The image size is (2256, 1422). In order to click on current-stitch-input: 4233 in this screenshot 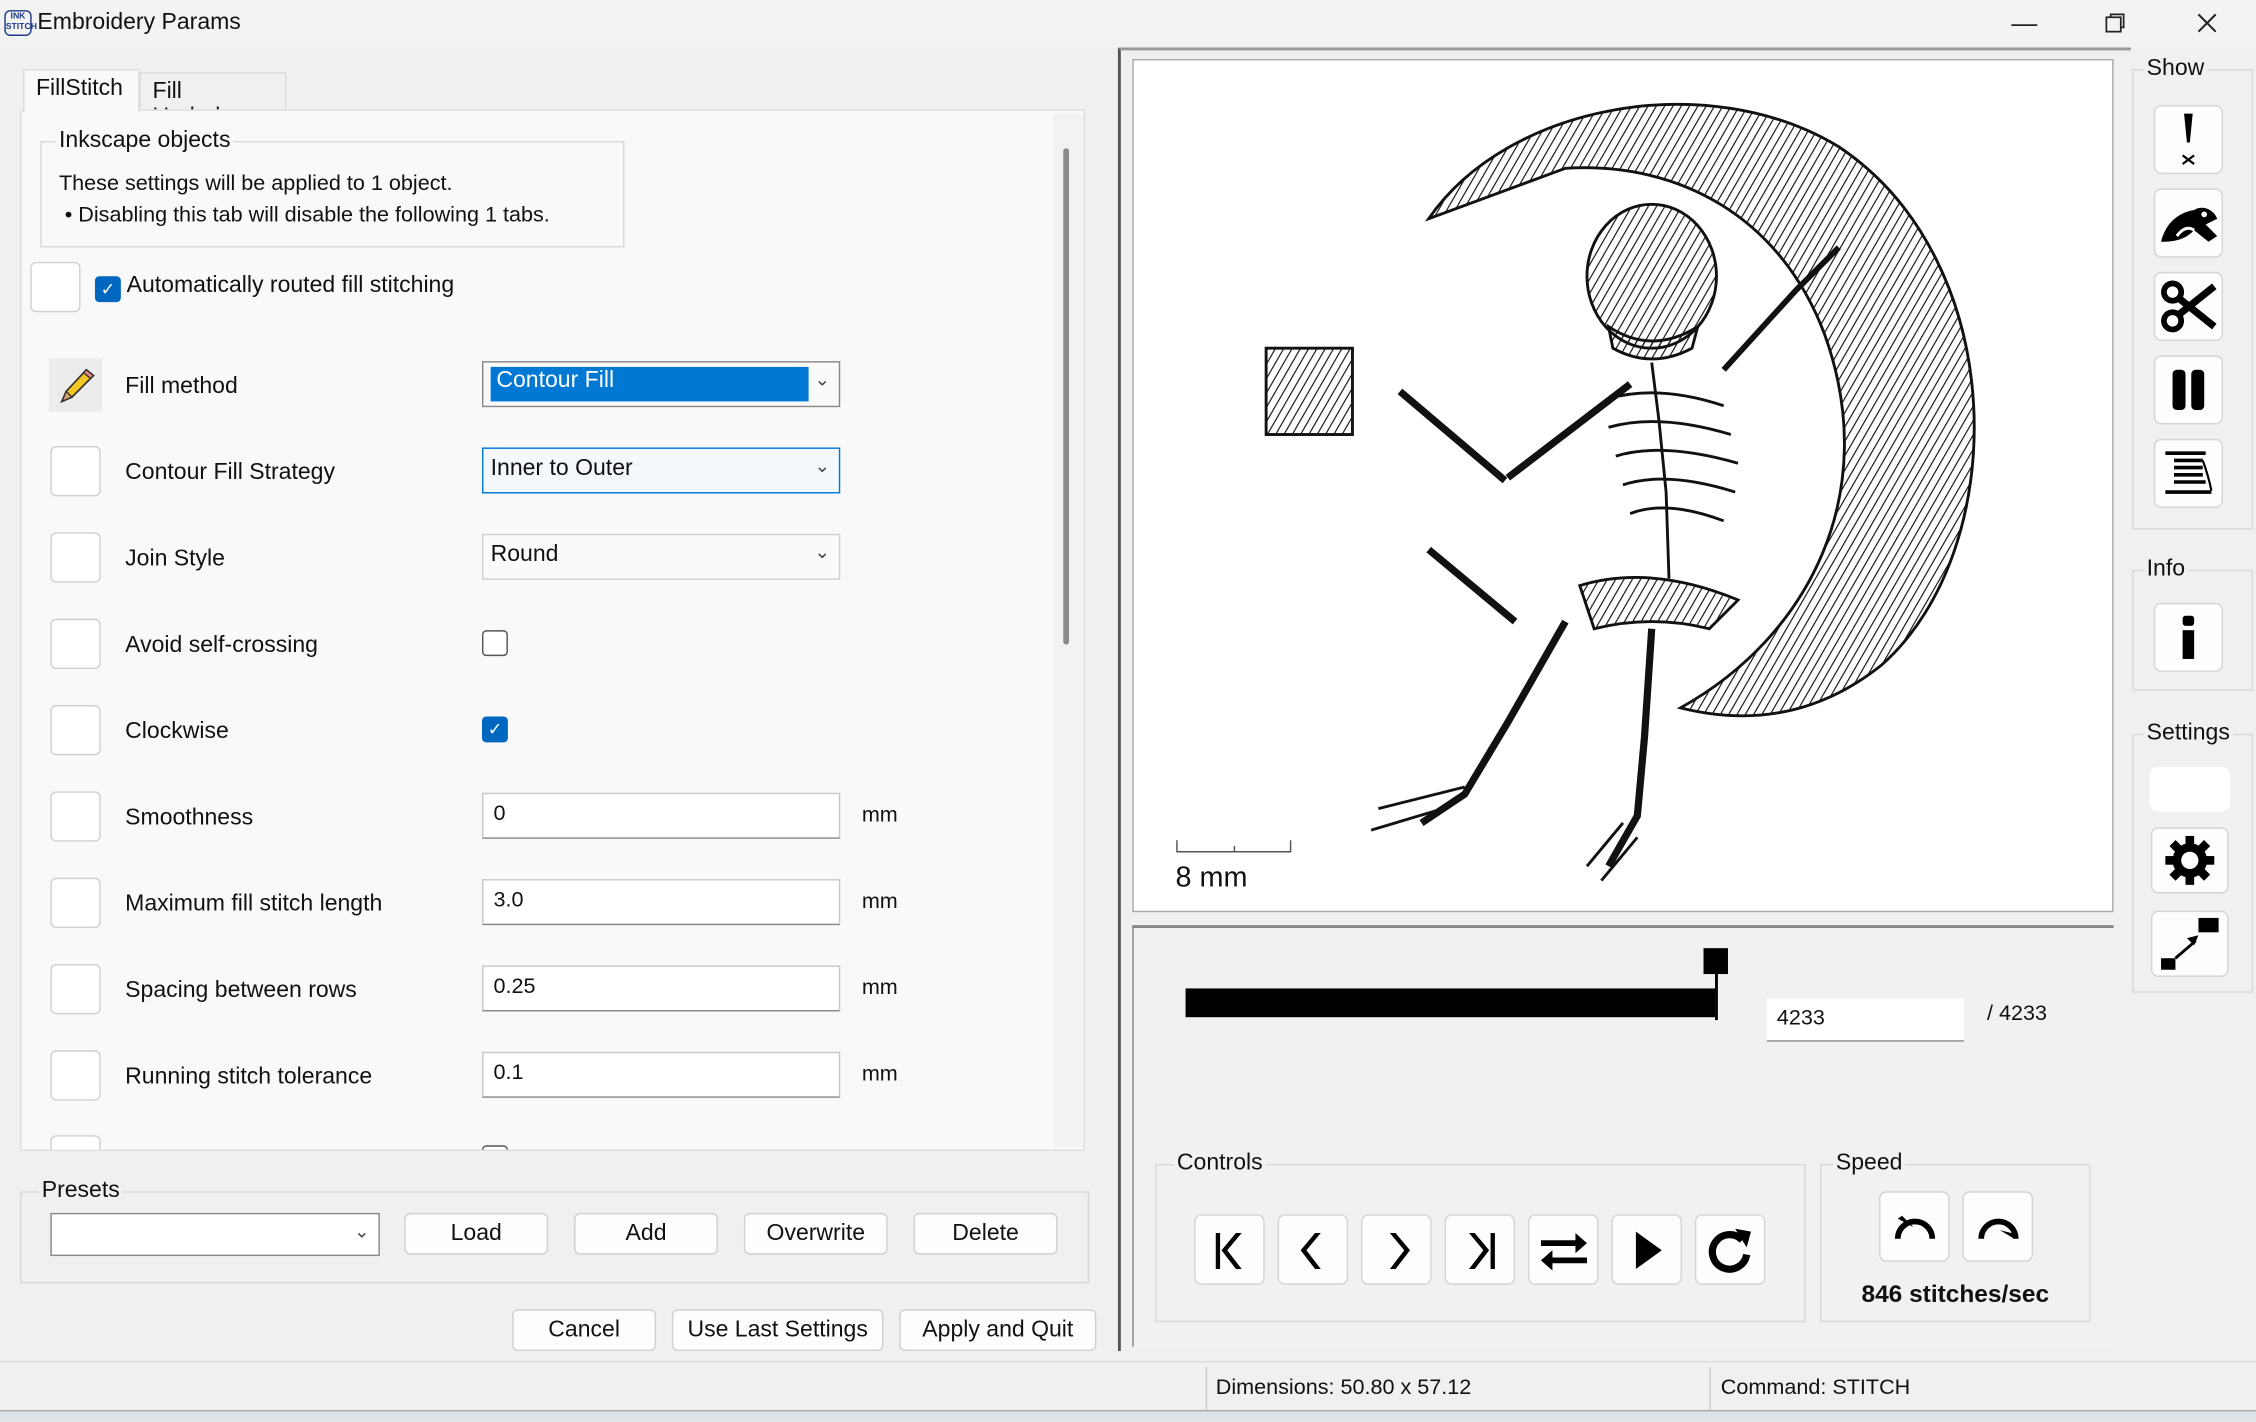, I will do `click(1865, 1020)`.